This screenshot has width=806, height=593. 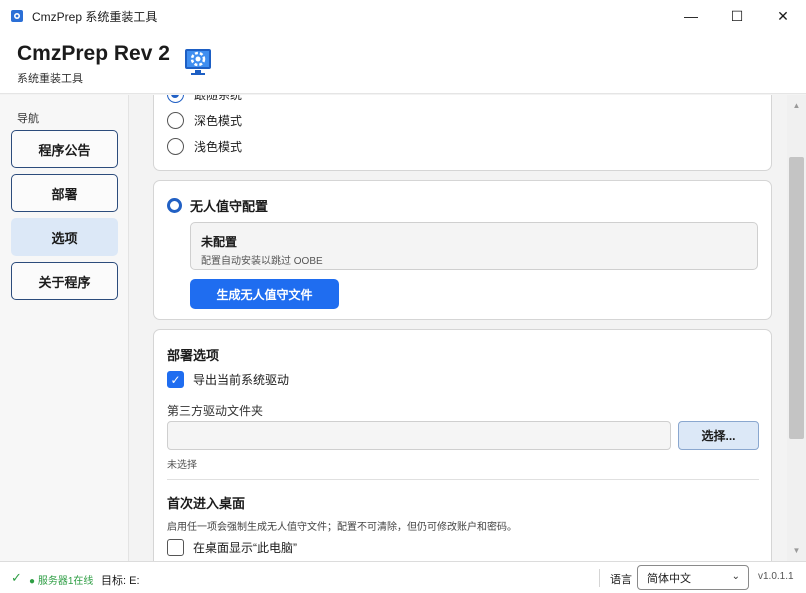 I want to click on online-check-icon: ✓, so click(x=16, y=577).